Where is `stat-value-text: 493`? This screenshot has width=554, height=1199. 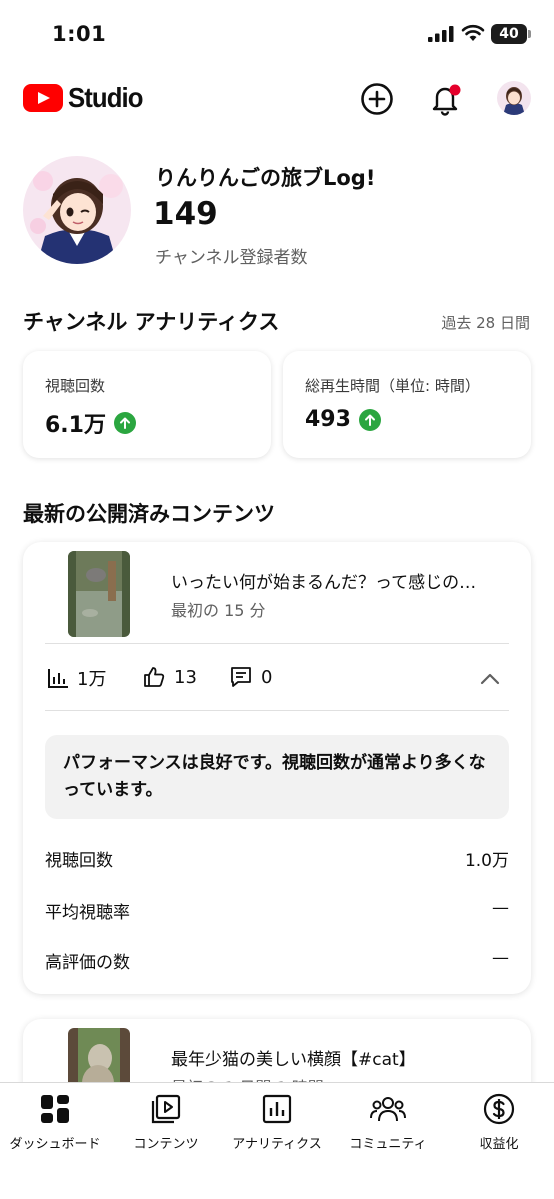
stat-value-text: 493 is located at coordinates (328, 419).